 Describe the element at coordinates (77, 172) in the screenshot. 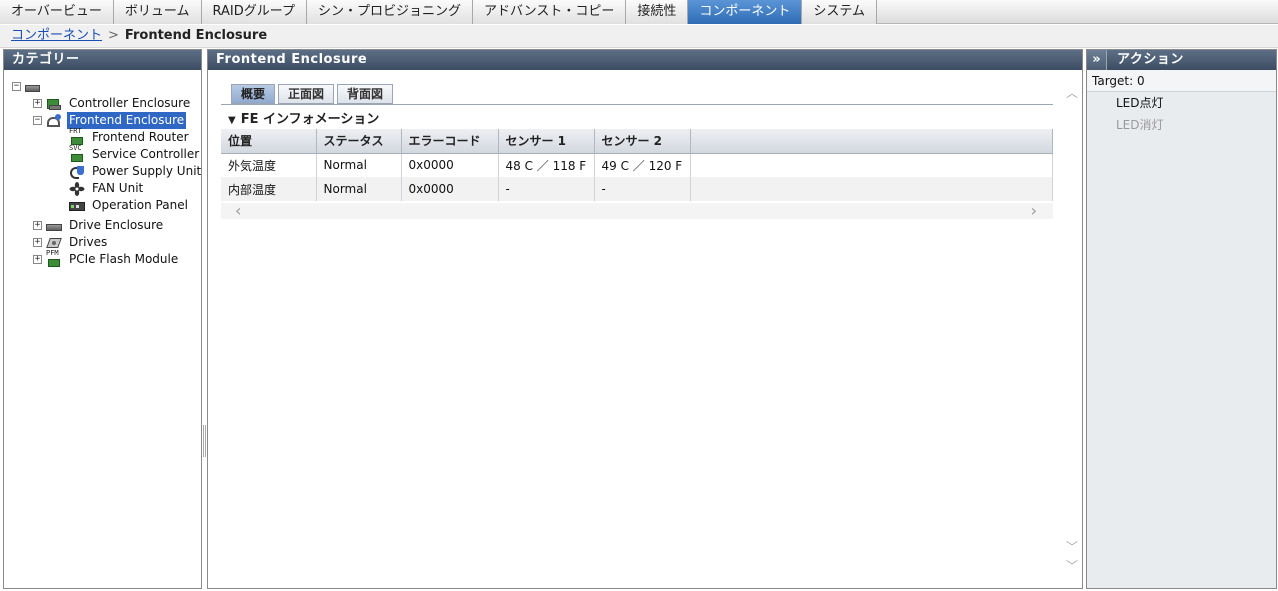

I see `power-supply-icon` at that location.